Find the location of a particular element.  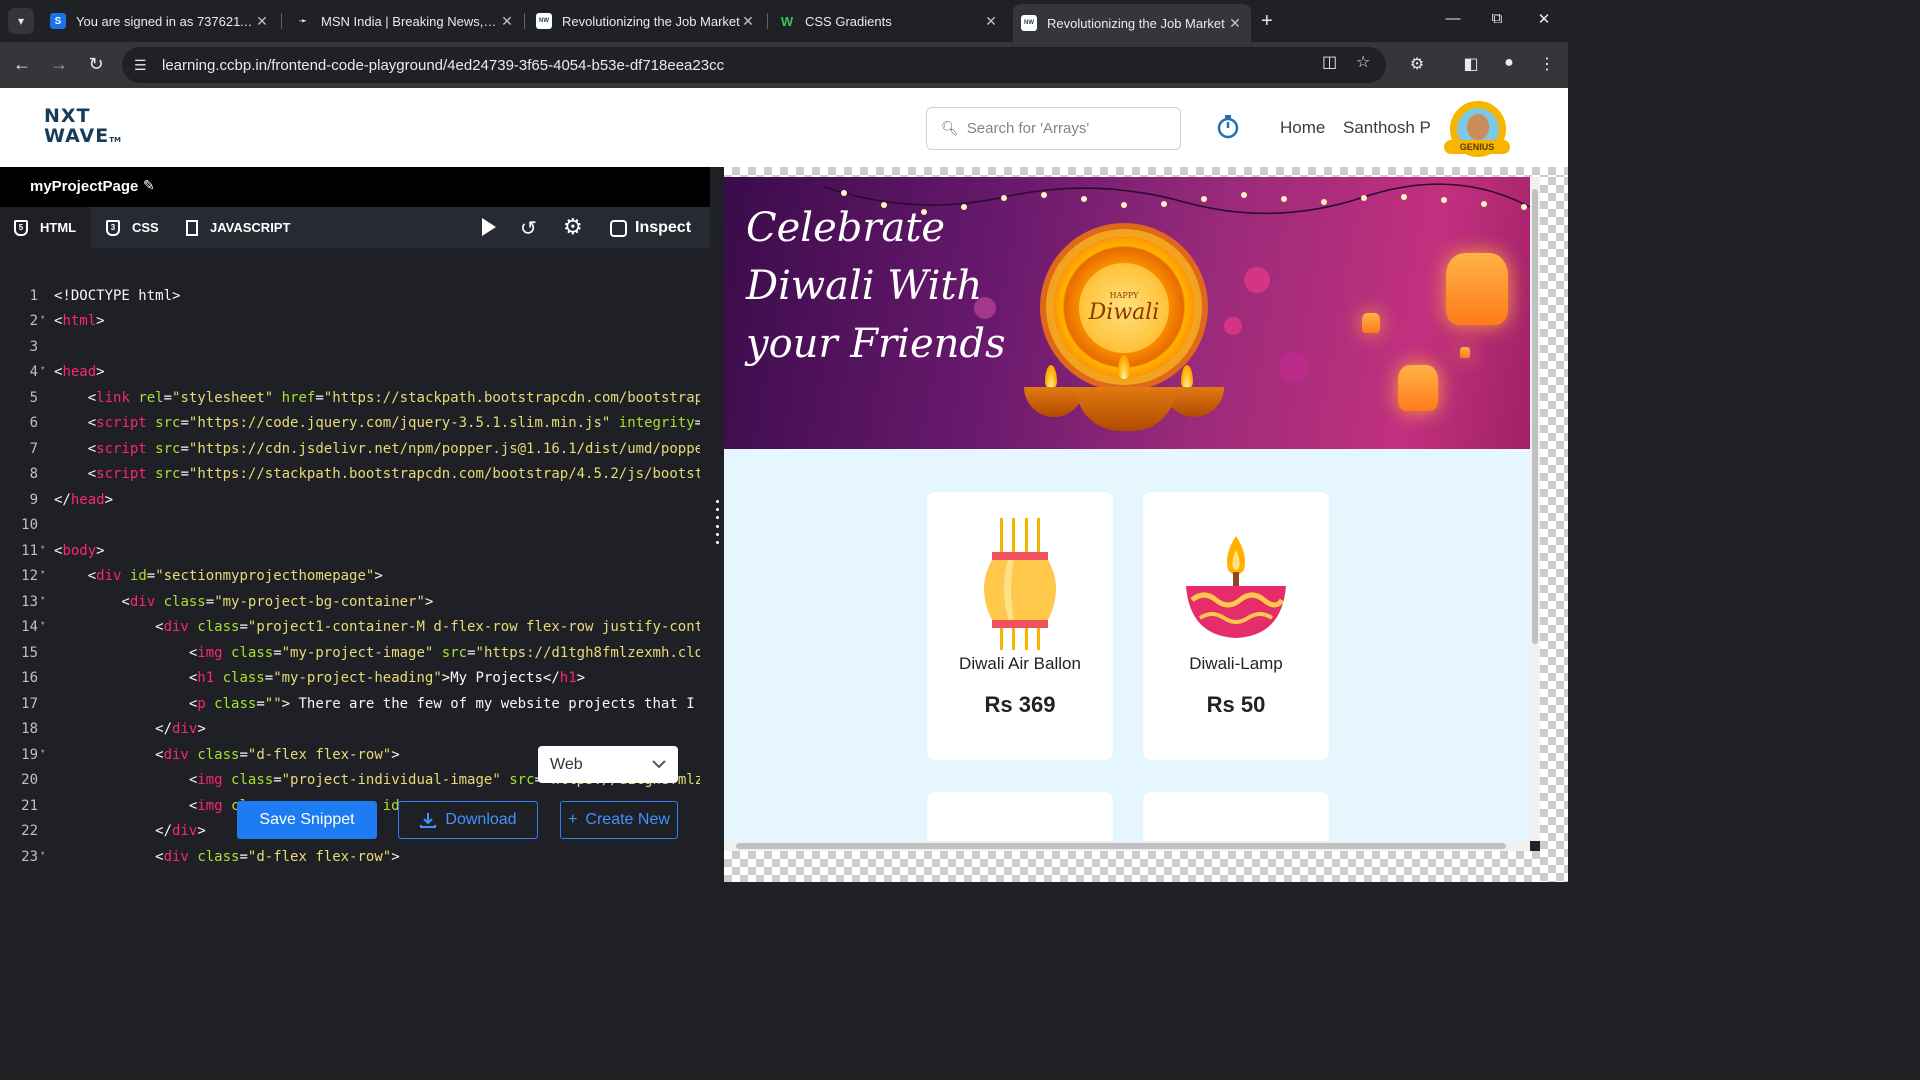

preview-checker-top is located at coordinates (1146, 172).